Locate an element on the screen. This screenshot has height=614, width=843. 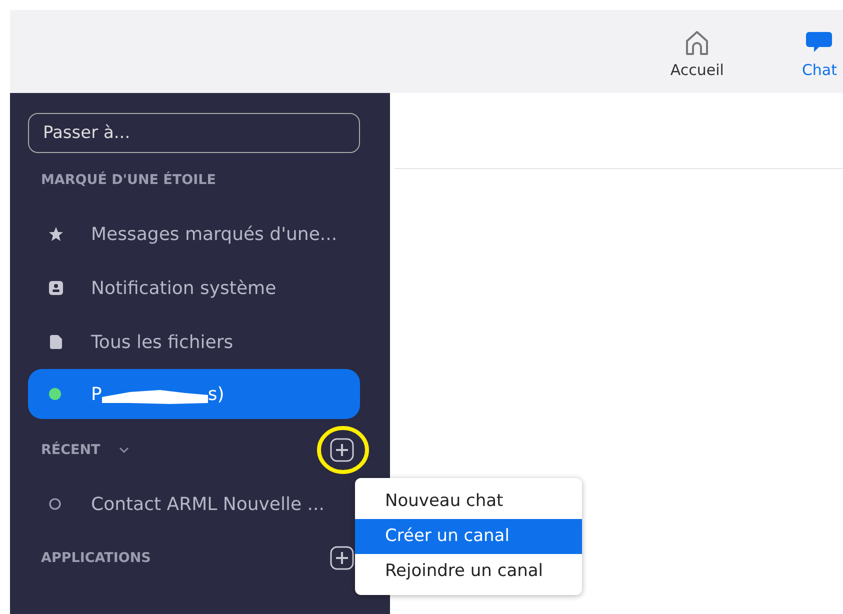
section-heading: APPLICATIONS is located at coordinates (96, 558).